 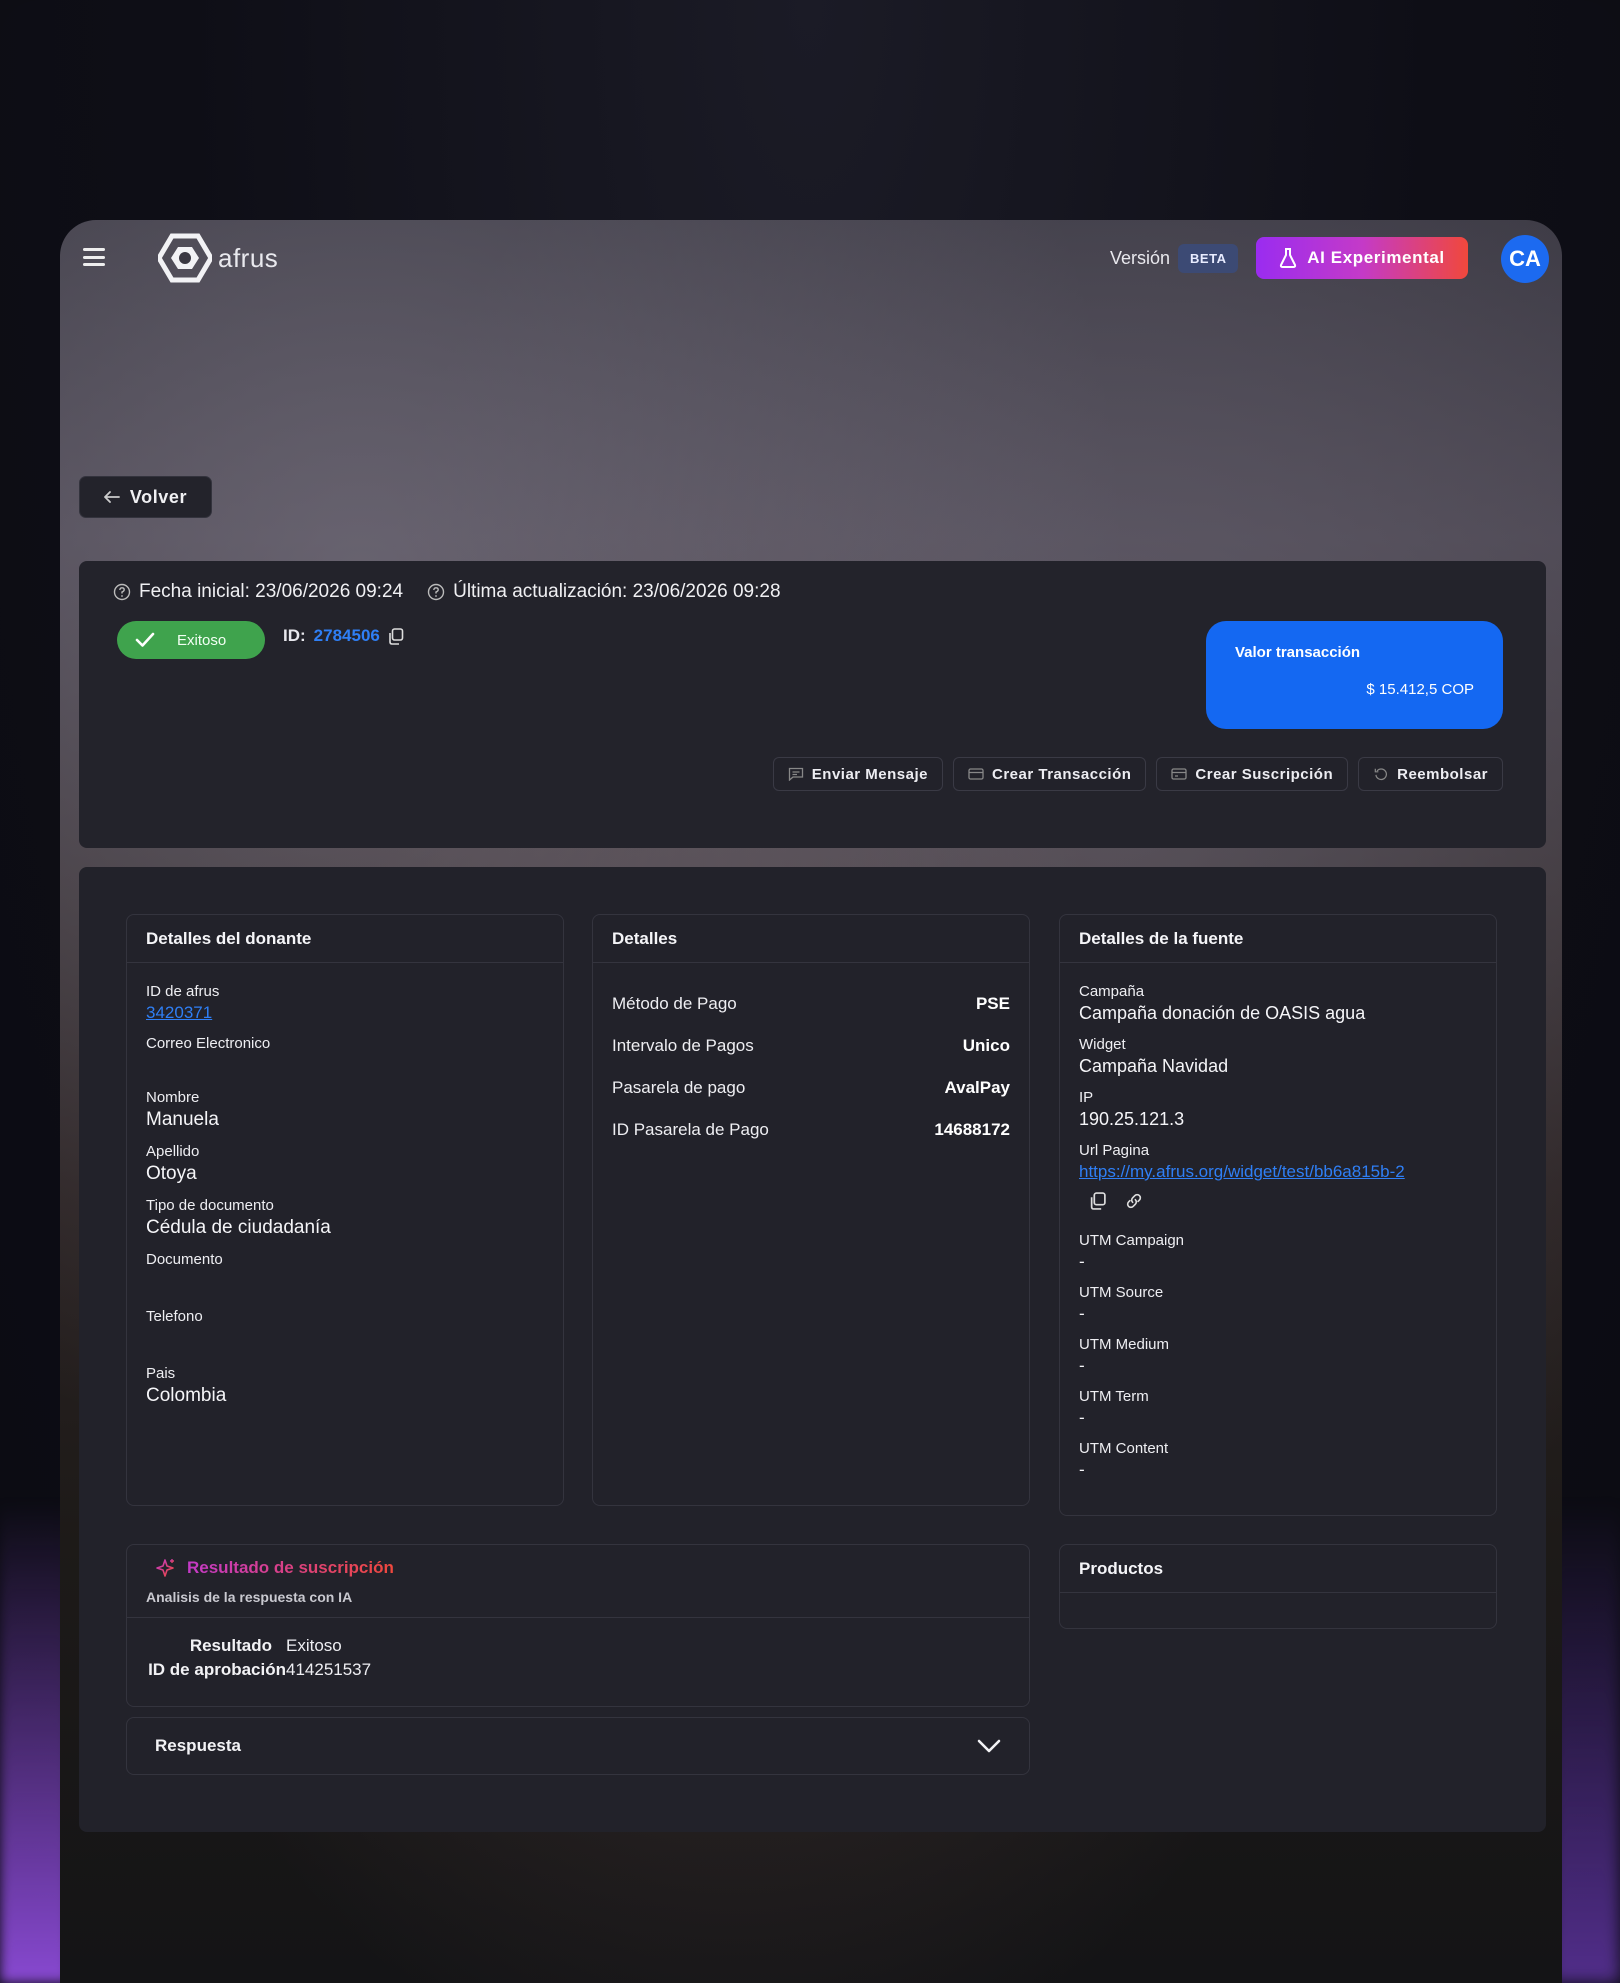 What do you see at coordinates (1278, 1109) in the screenshot?
I see `ip-field: IP 190.25.121.3` at bounding box center [1278, 1109].